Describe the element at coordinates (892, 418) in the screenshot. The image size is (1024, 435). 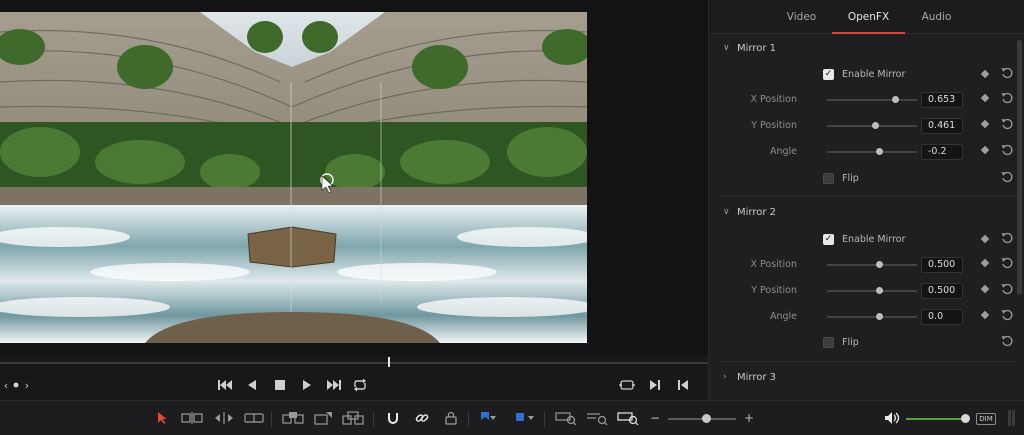
I see `volume-icon` at that location.